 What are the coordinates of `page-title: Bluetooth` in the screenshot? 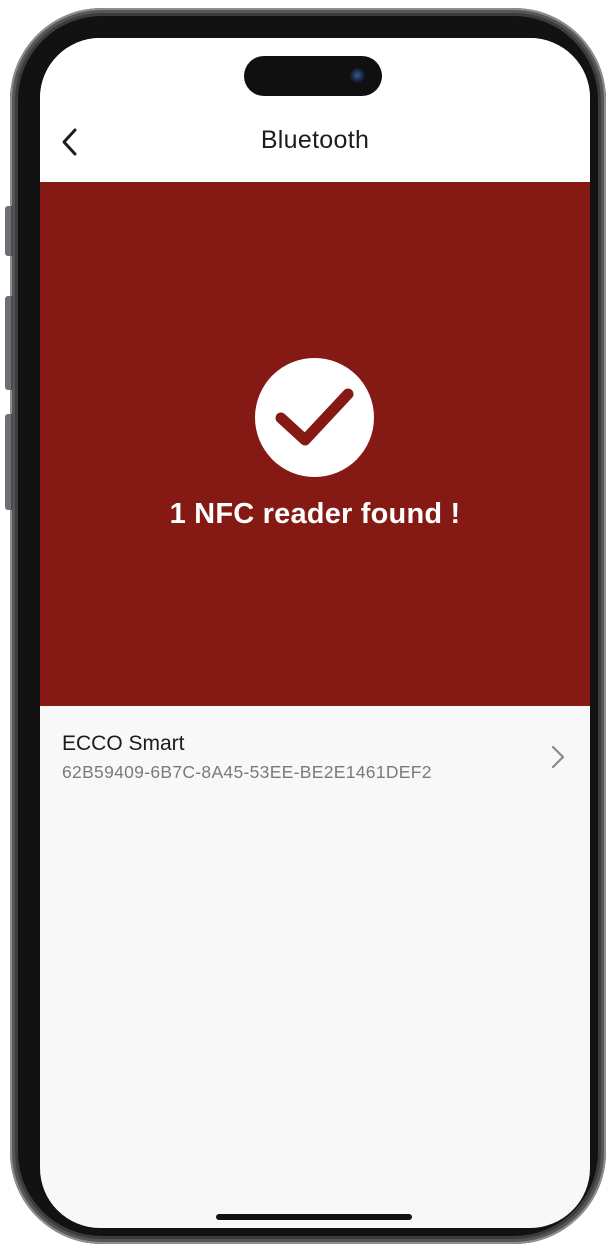 It's located at (315, 140).